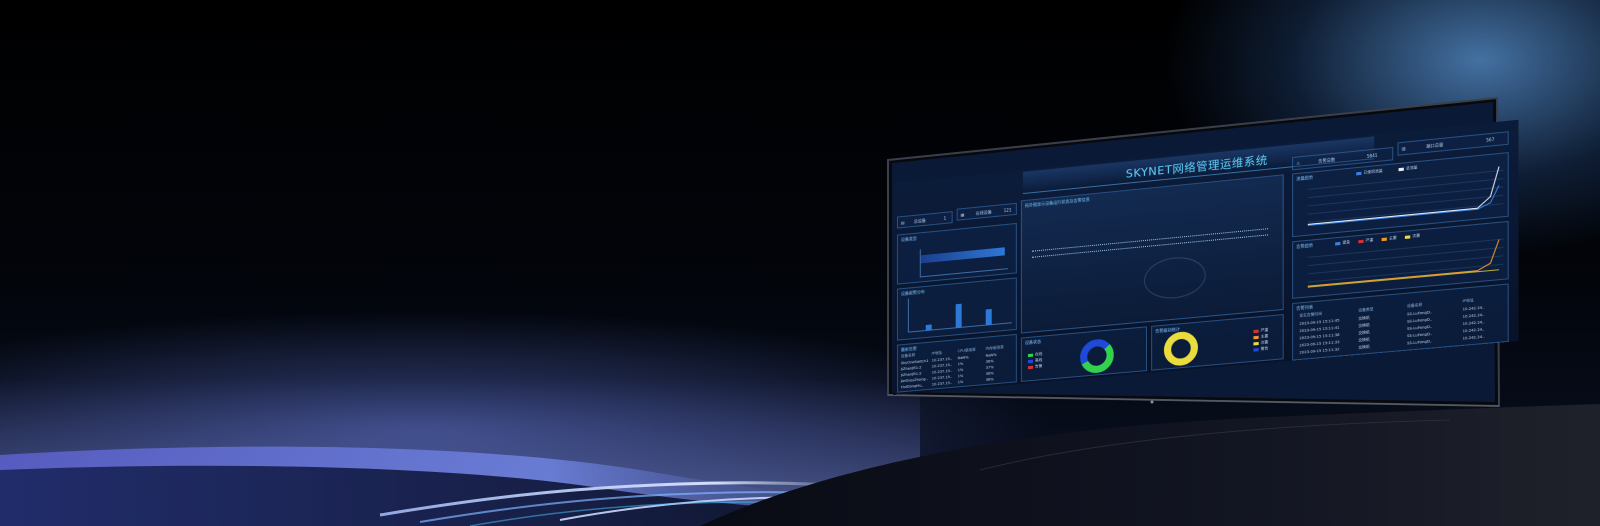 This screenshot has width=1600, height=526. Describe the element at coordinates (1097, 356) in the screenshot. I see `device-status-donut` at that location.